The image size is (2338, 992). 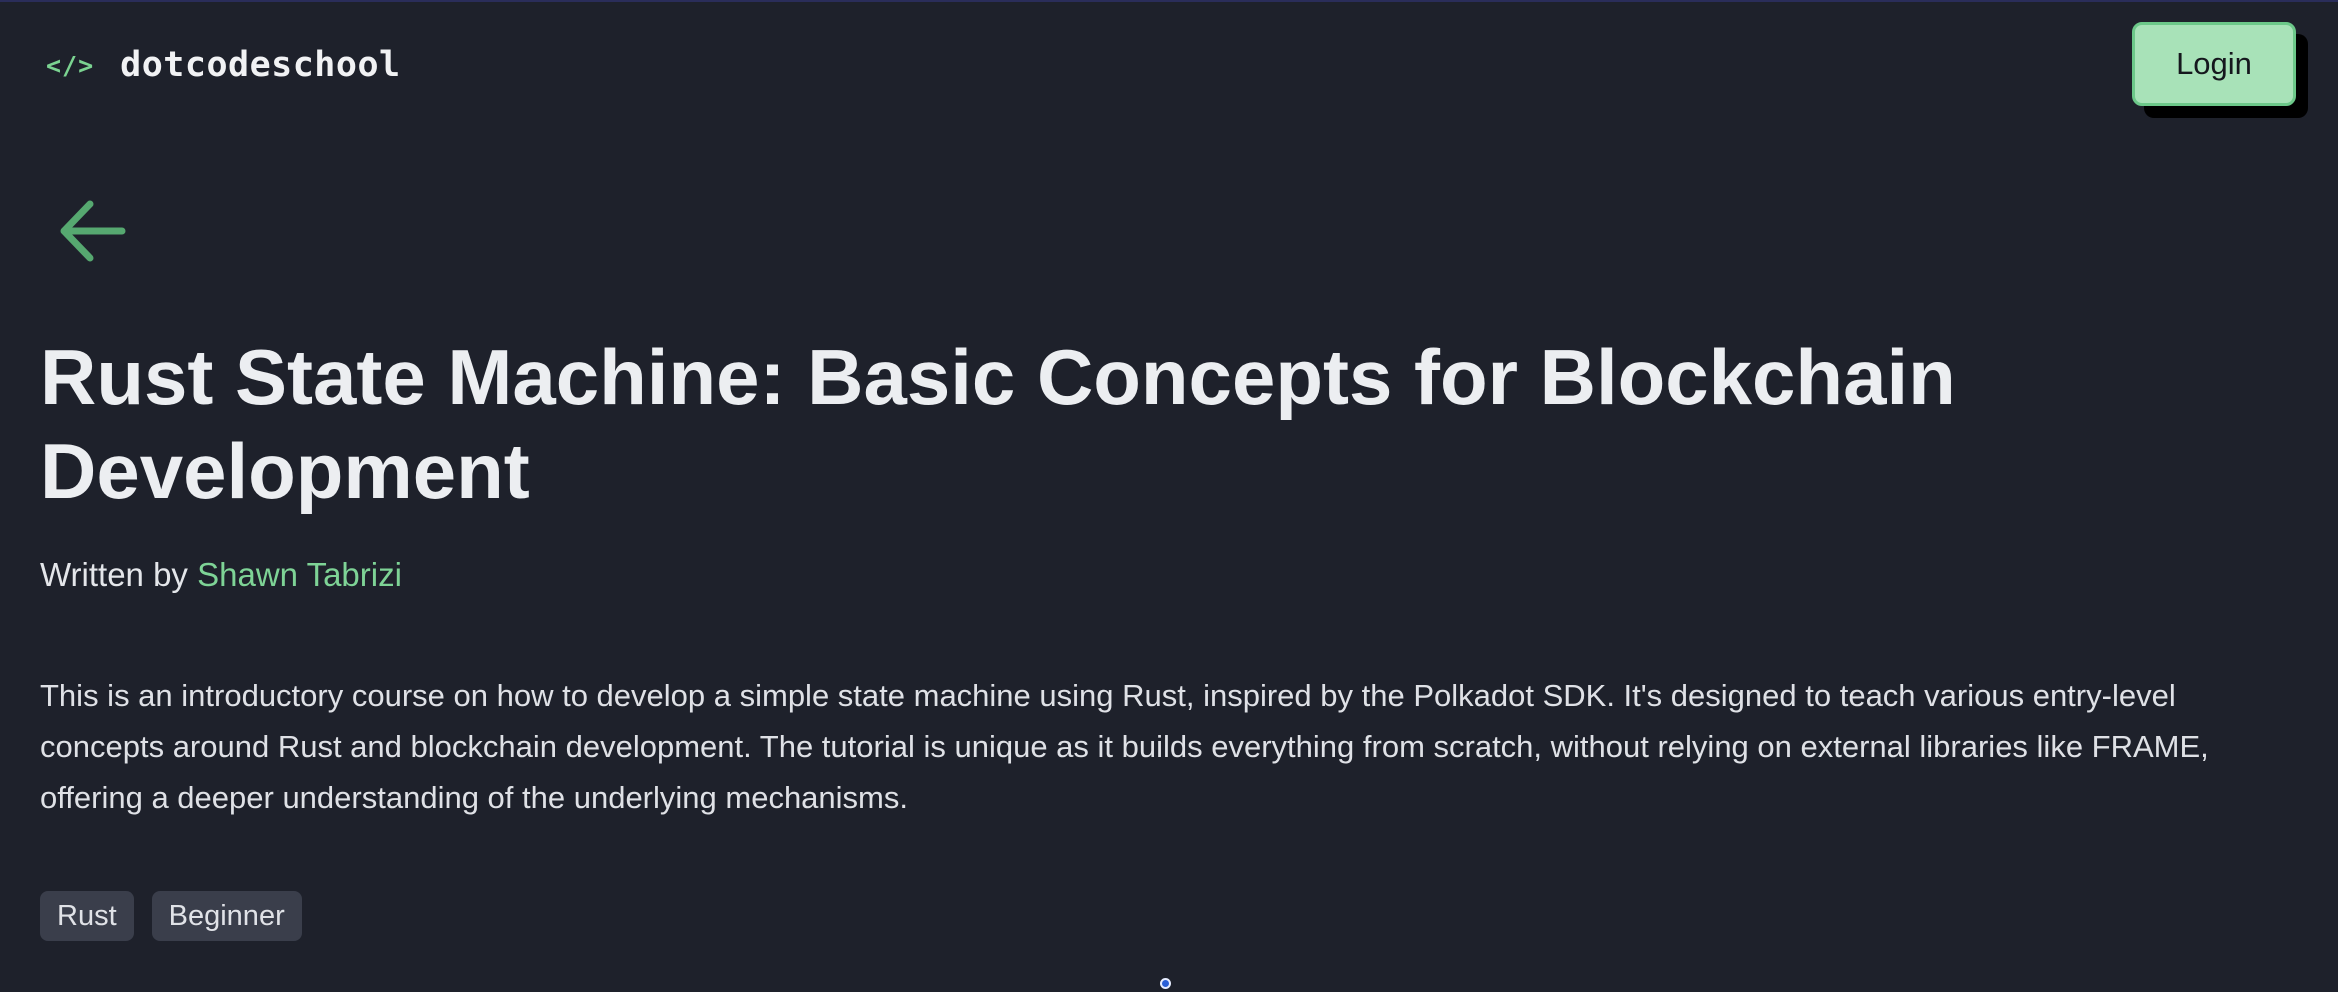 I want to click on course-tags: Rust Beginner, so click(x=171, y=916).